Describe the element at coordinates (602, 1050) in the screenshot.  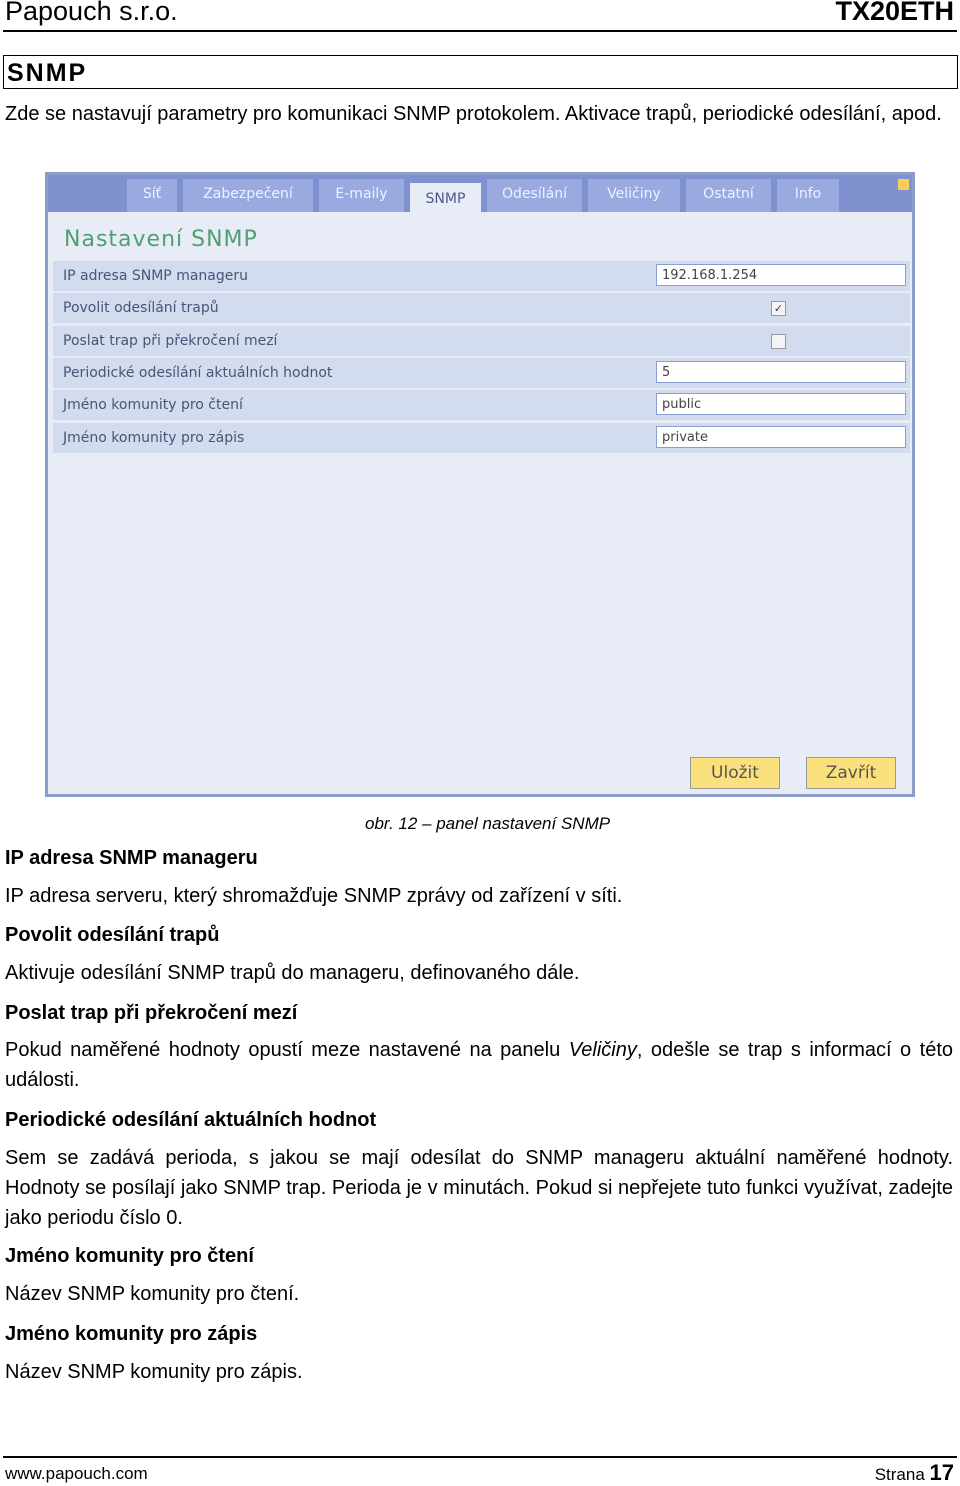
I see `text-emphasis: Veličiny` at that location.